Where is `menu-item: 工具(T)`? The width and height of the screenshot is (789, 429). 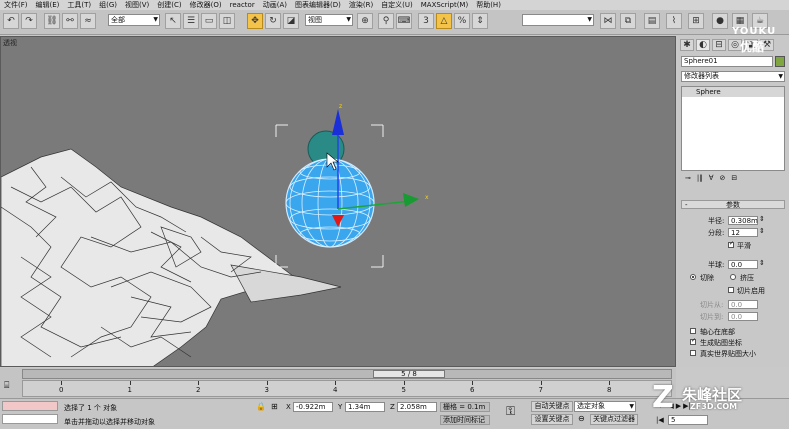
menu-item: 工具(T) is located at coordinates (79, 5).